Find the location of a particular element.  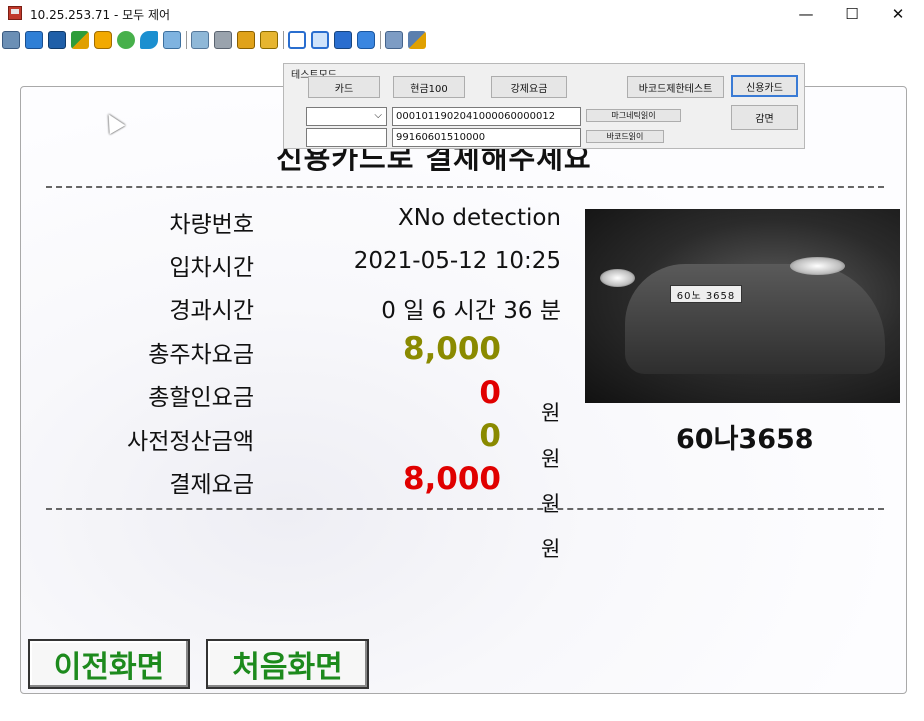

close-button: ✕ is located at coordinates (898, 14).